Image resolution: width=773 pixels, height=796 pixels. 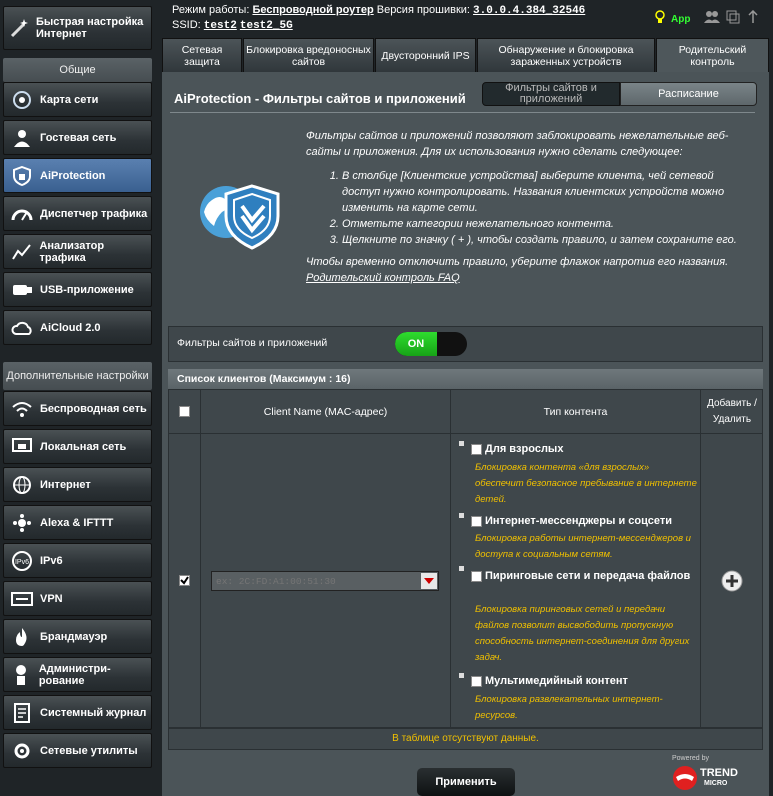 I want to click on category-adult-checkbox, so click(x=476, y=449).